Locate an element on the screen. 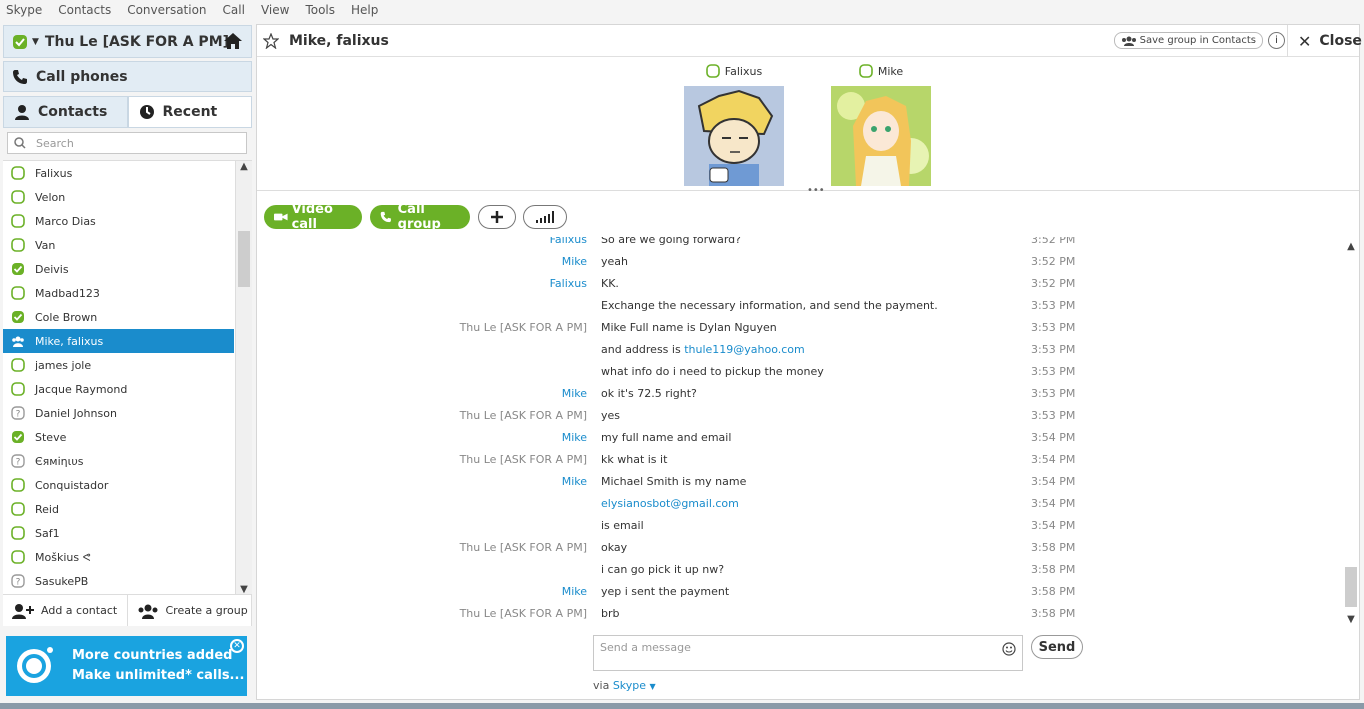  contact-list-item: ? Єяміηιυѕ is located at coordinates (118, 461).